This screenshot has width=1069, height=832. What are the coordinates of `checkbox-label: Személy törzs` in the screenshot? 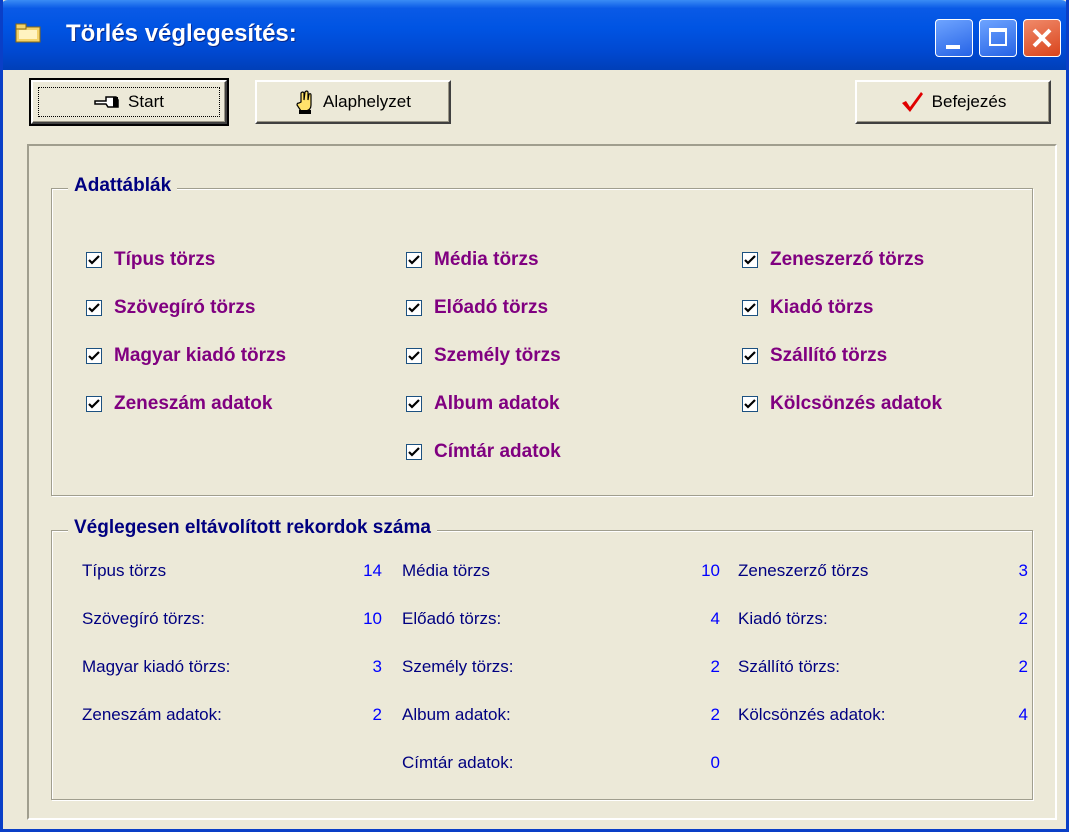 It's located at (497, 356).